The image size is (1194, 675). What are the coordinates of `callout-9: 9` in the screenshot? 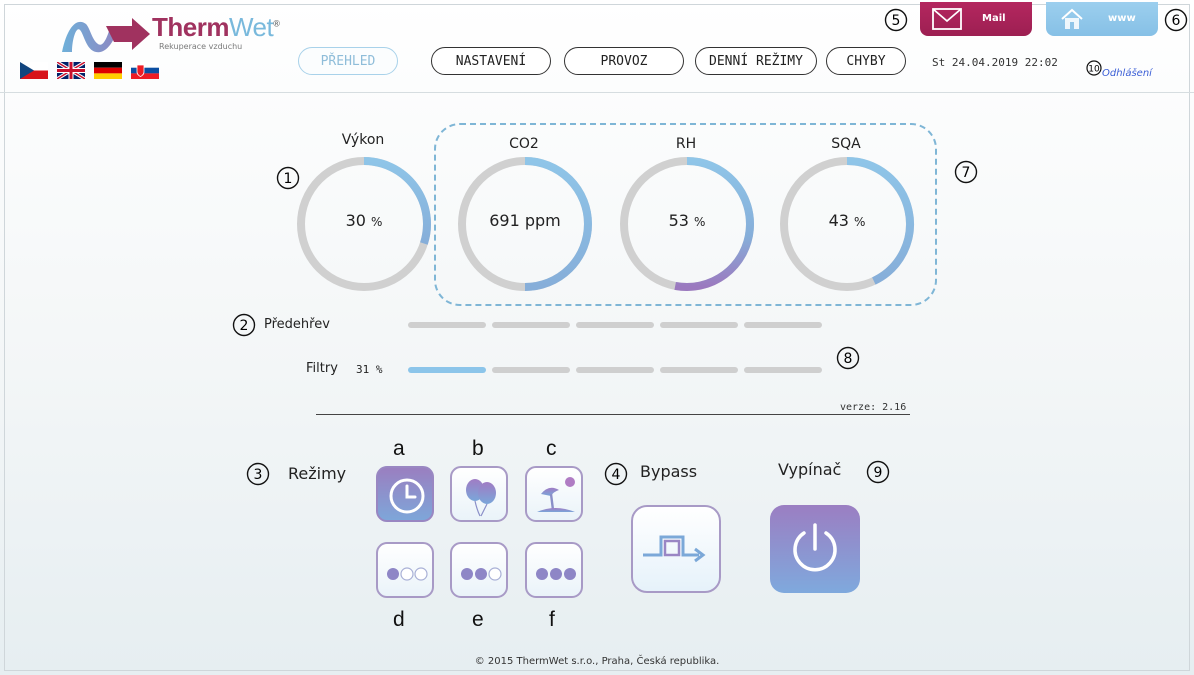 It's located at (878, 472).